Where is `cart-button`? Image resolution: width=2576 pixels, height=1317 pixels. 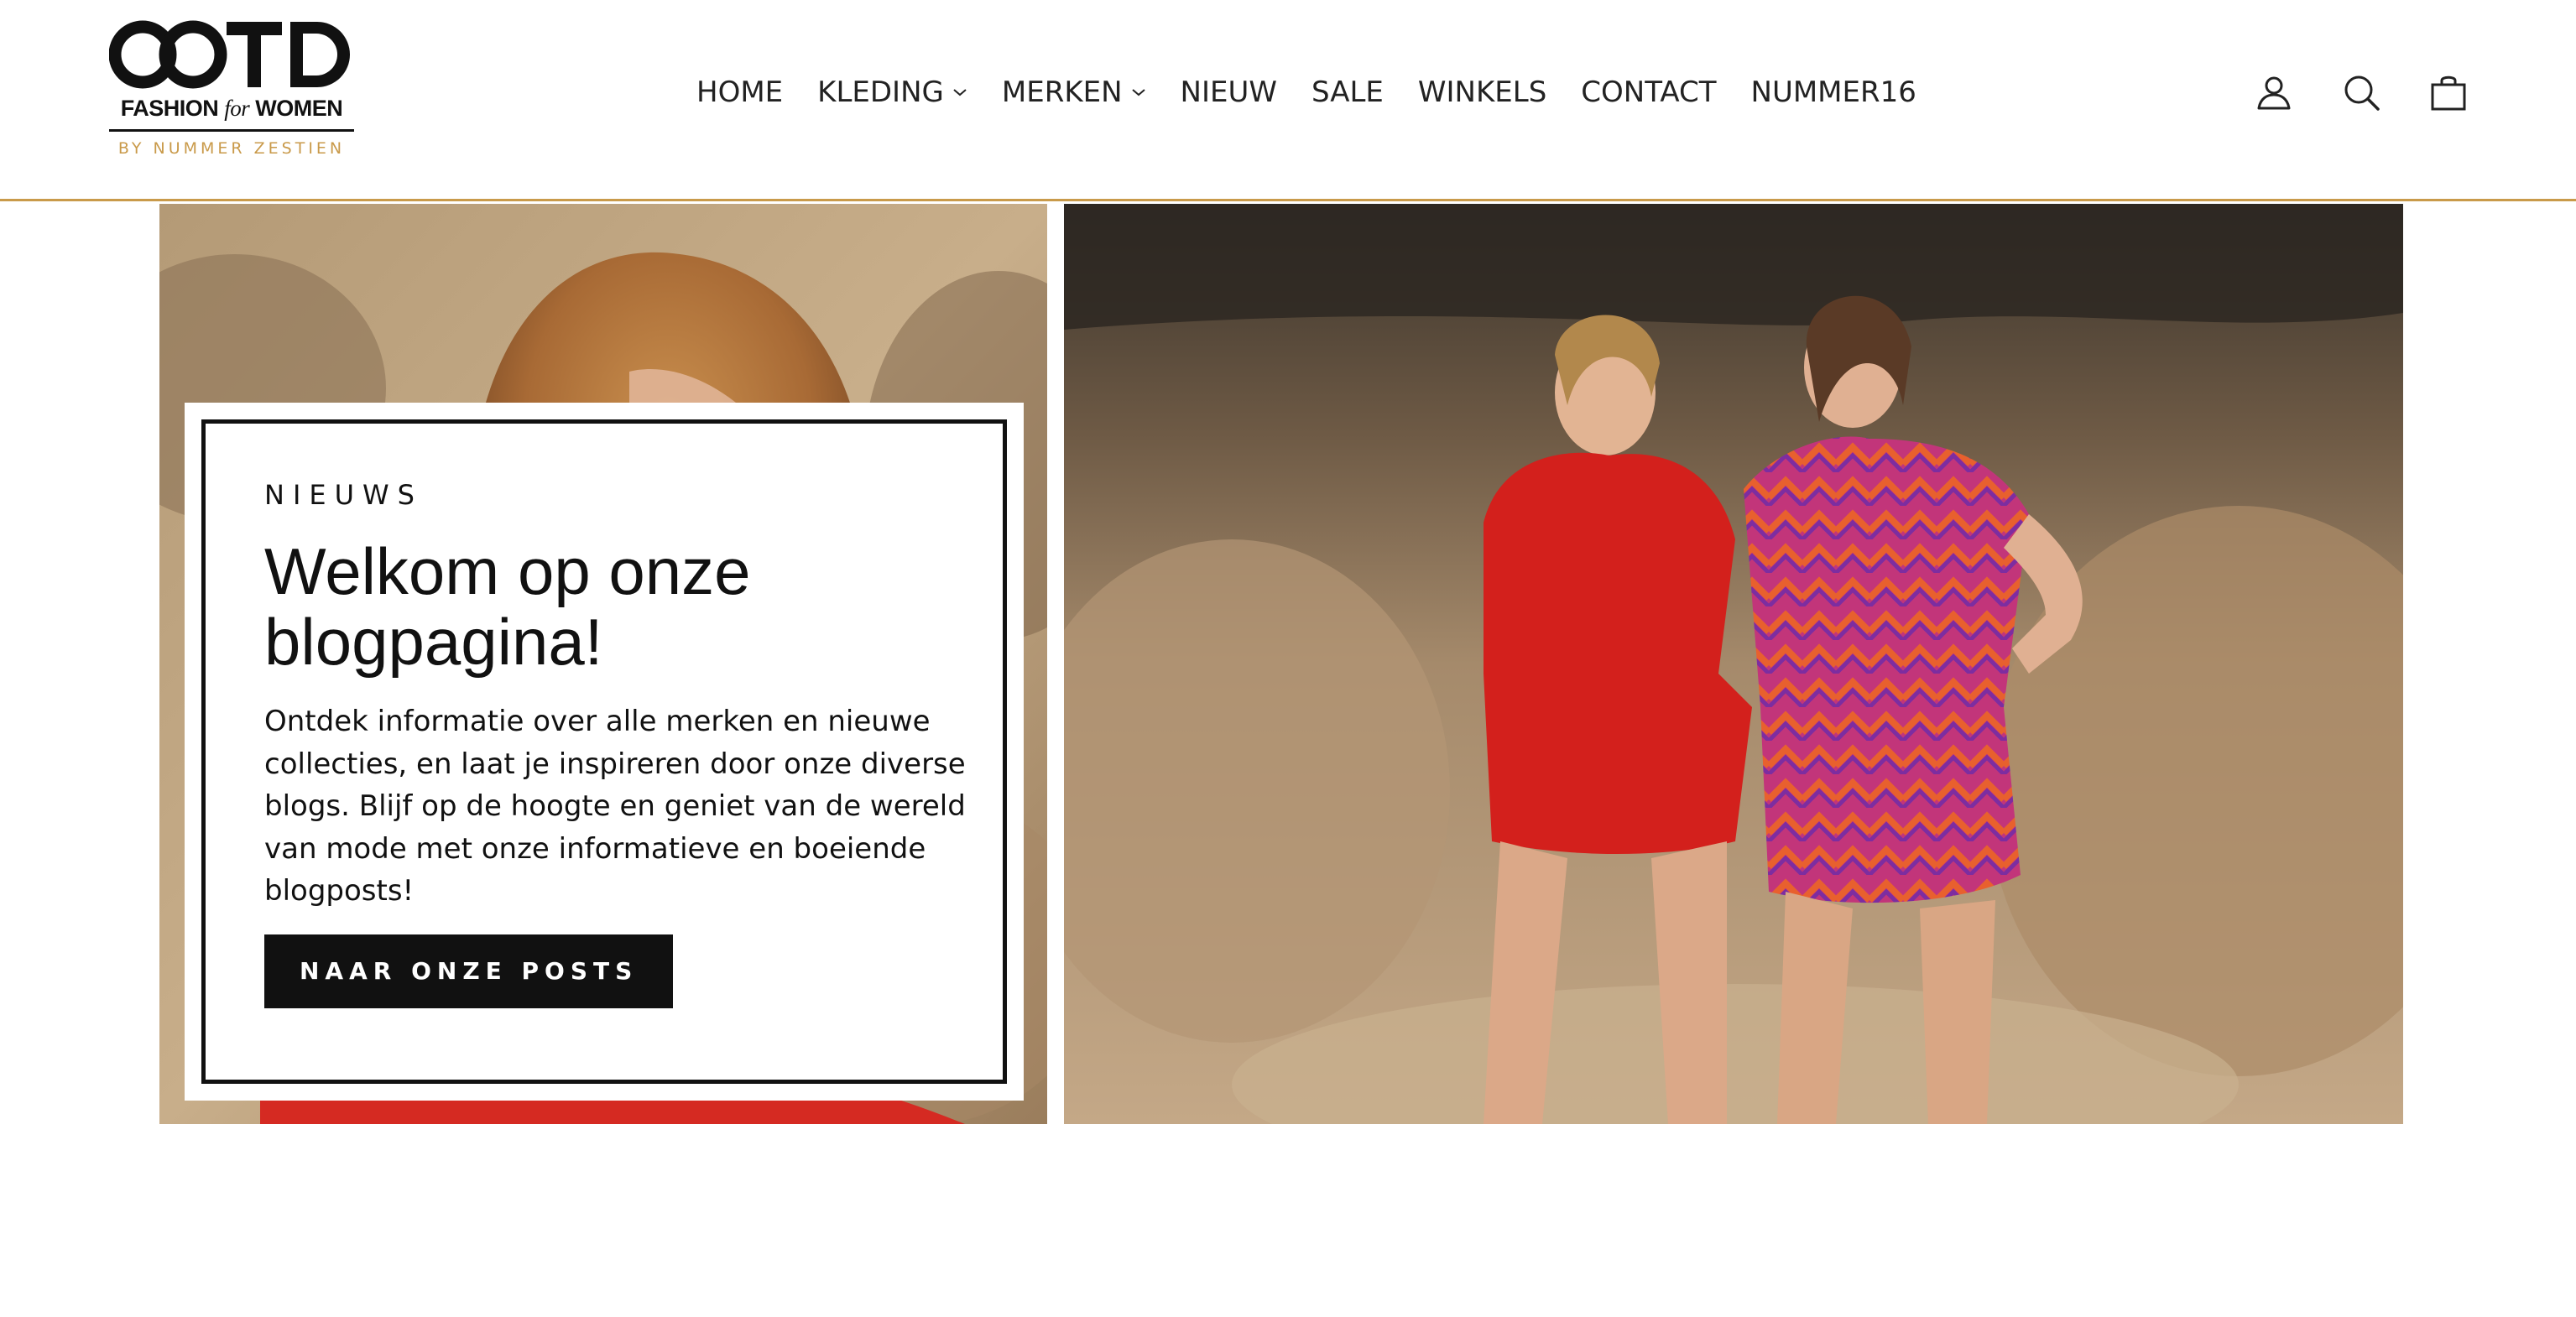 cart-button is located at coordinates (2448, 92).